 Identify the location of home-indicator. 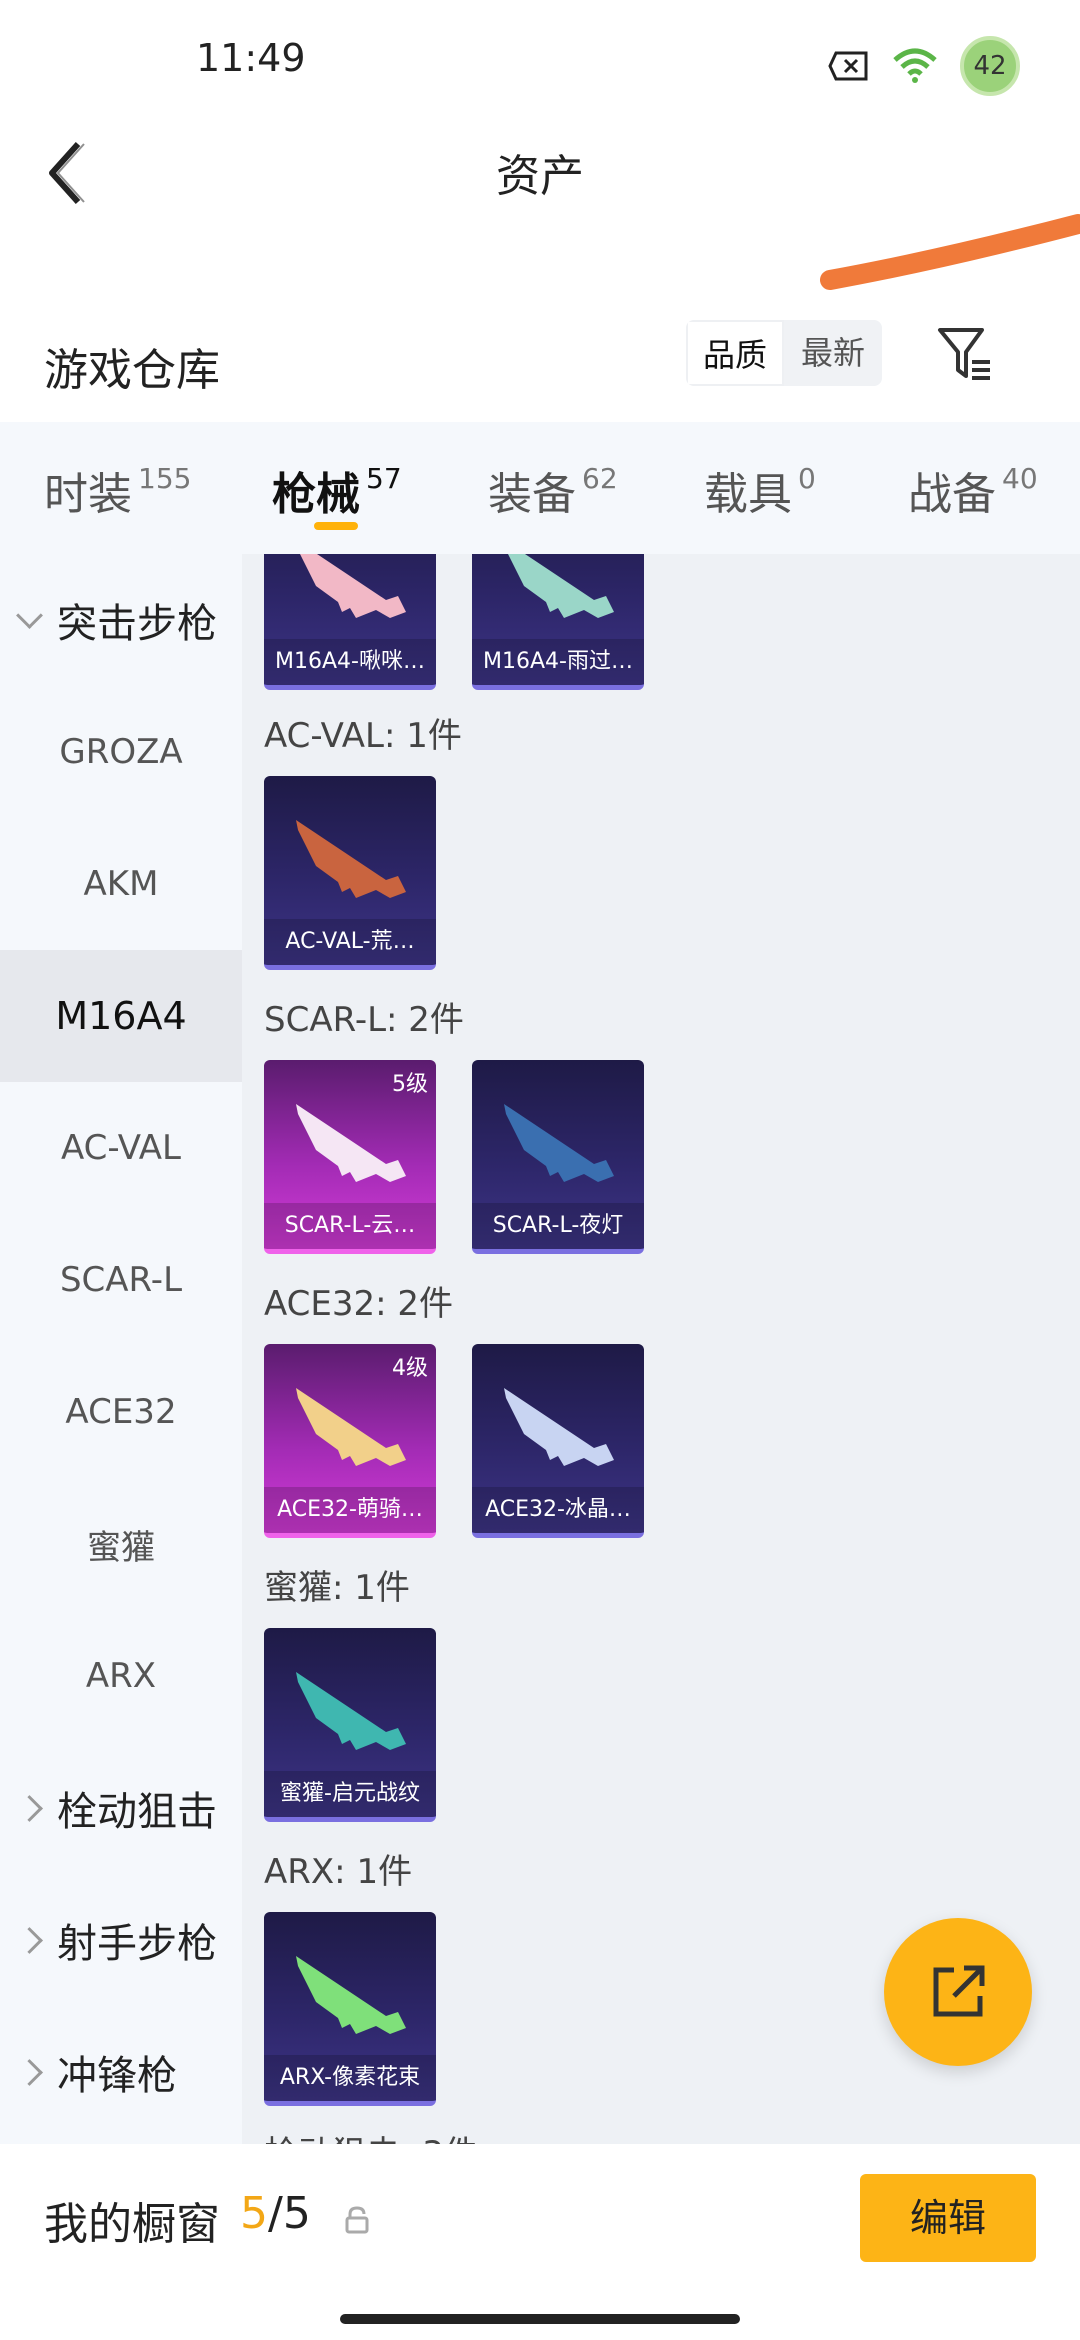
(540, 2319).